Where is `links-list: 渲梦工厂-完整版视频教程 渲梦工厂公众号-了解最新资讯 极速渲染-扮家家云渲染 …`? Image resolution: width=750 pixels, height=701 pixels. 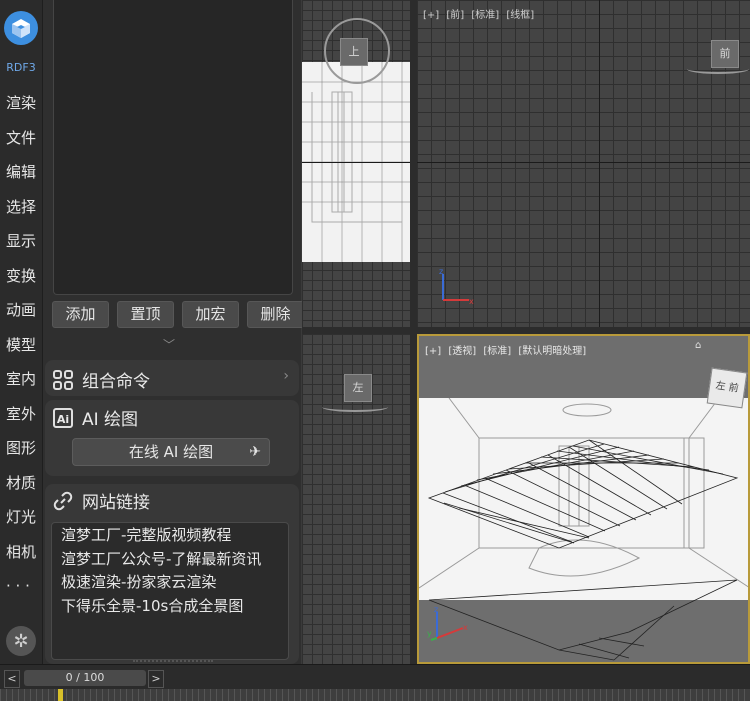 links-list: 渲梦工厂-完整版视频教程 渲梦工厂公众号-了解最新资讯 极速渲染-扮家家云渲染 … is located at coordinates (170, 591).